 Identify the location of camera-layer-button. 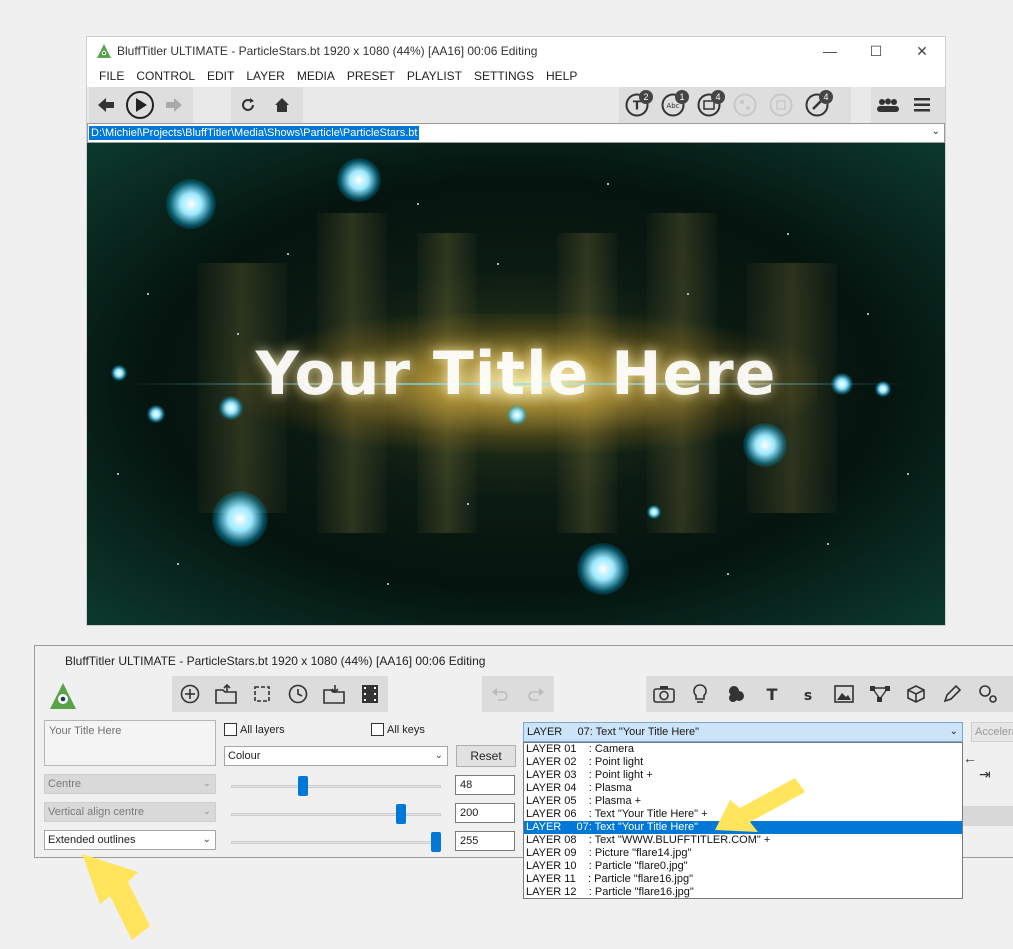
(664, 694).